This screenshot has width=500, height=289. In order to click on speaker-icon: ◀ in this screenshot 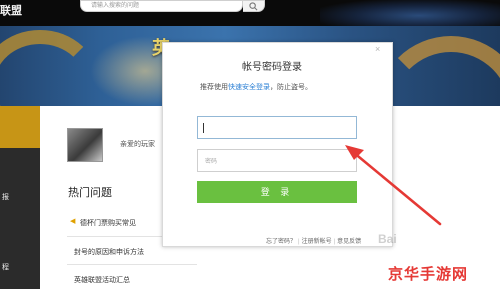, I will do `click(73, 221)`.